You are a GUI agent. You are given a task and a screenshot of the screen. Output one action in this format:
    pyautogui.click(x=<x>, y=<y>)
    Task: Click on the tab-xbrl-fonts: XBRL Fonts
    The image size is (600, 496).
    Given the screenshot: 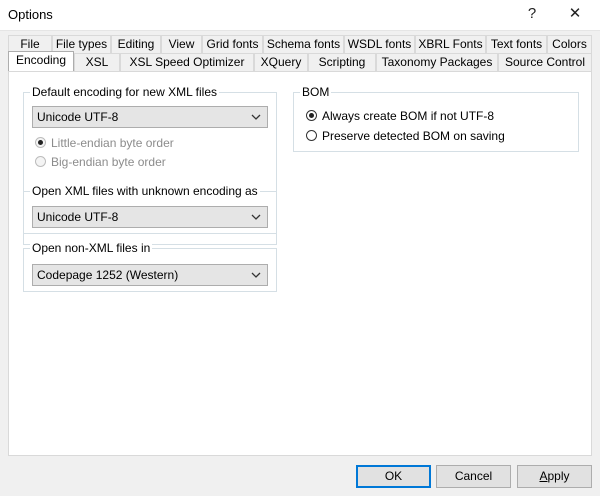 What is the action you would take?
    pyautogui.click(x=450, y=44)
    